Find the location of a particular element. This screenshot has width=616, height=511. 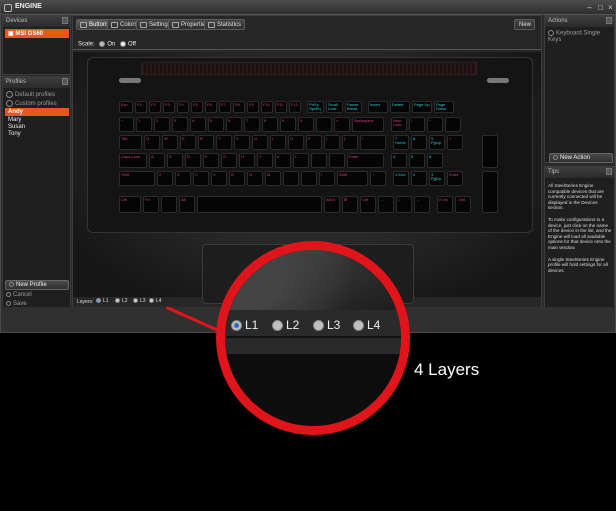

key-9-pgup: 9 PgUp is located at coordinates (437, 142).